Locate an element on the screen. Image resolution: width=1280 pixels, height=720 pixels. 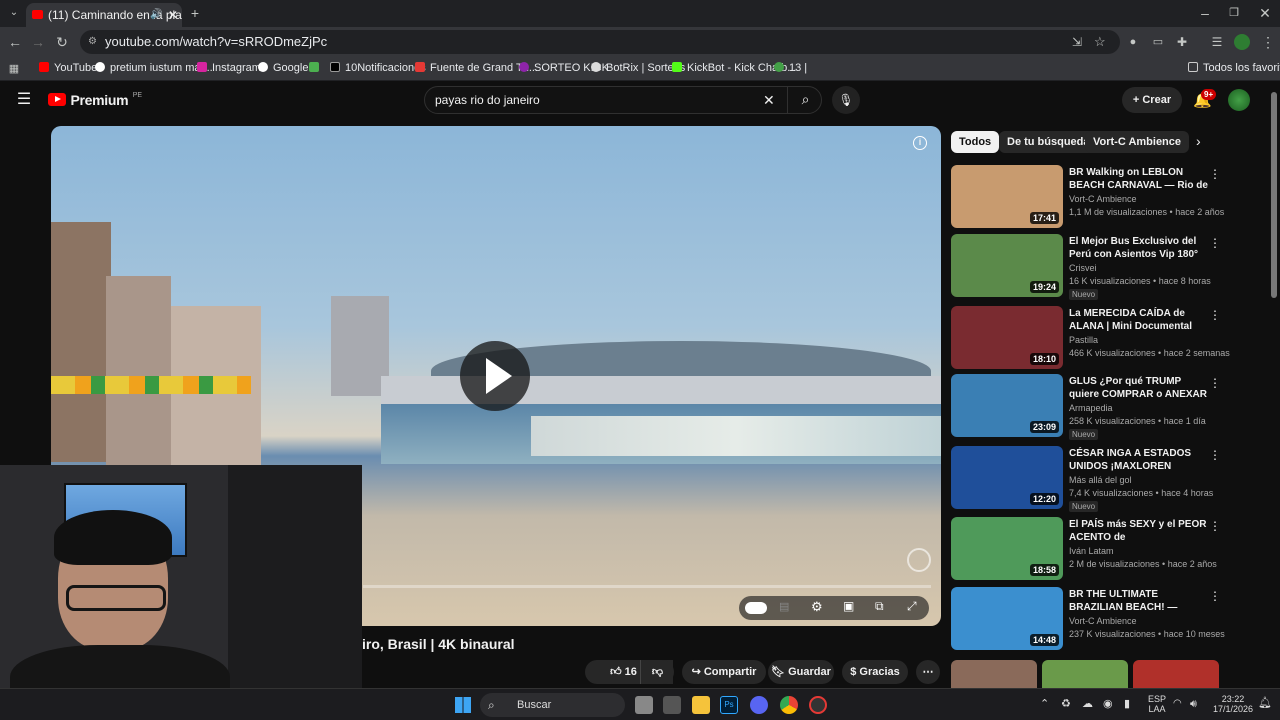
video-thumbnail: 23:09 is located at coordinates (1007, 405).